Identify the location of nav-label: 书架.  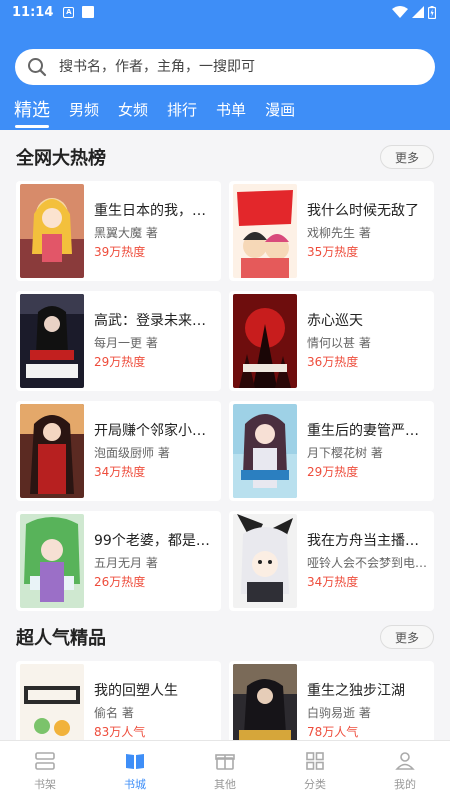
(45, 784).